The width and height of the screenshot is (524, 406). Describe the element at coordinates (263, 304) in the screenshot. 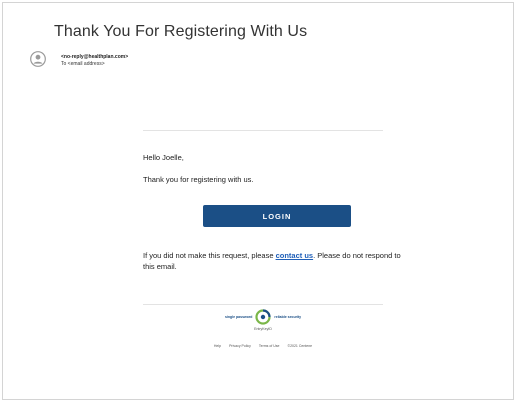

I see `bottom-divider` at that location.